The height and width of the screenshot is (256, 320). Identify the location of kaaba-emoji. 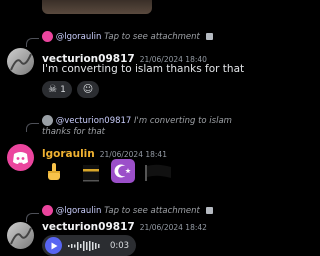
(91, 172).